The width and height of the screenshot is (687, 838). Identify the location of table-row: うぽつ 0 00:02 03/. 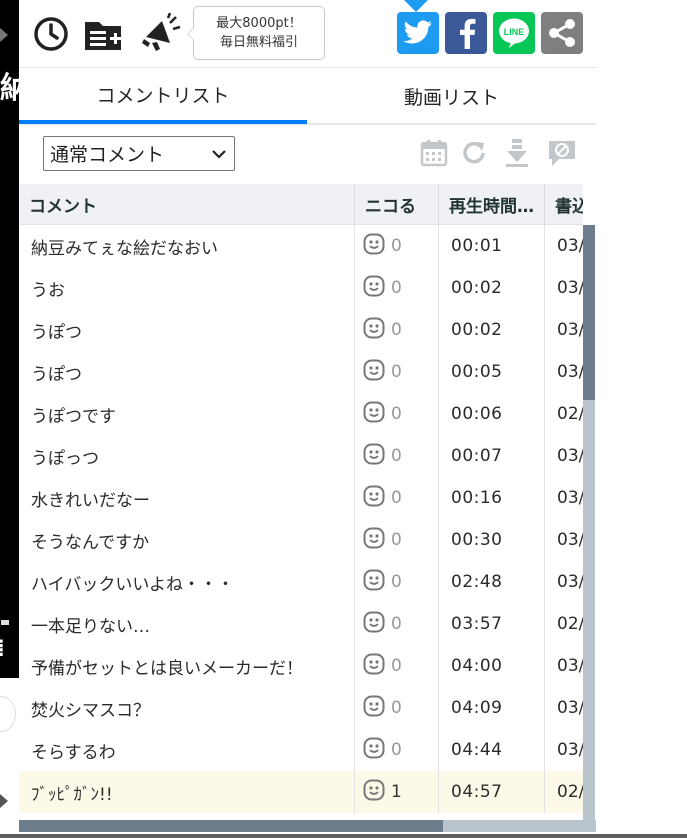
(301, 330).